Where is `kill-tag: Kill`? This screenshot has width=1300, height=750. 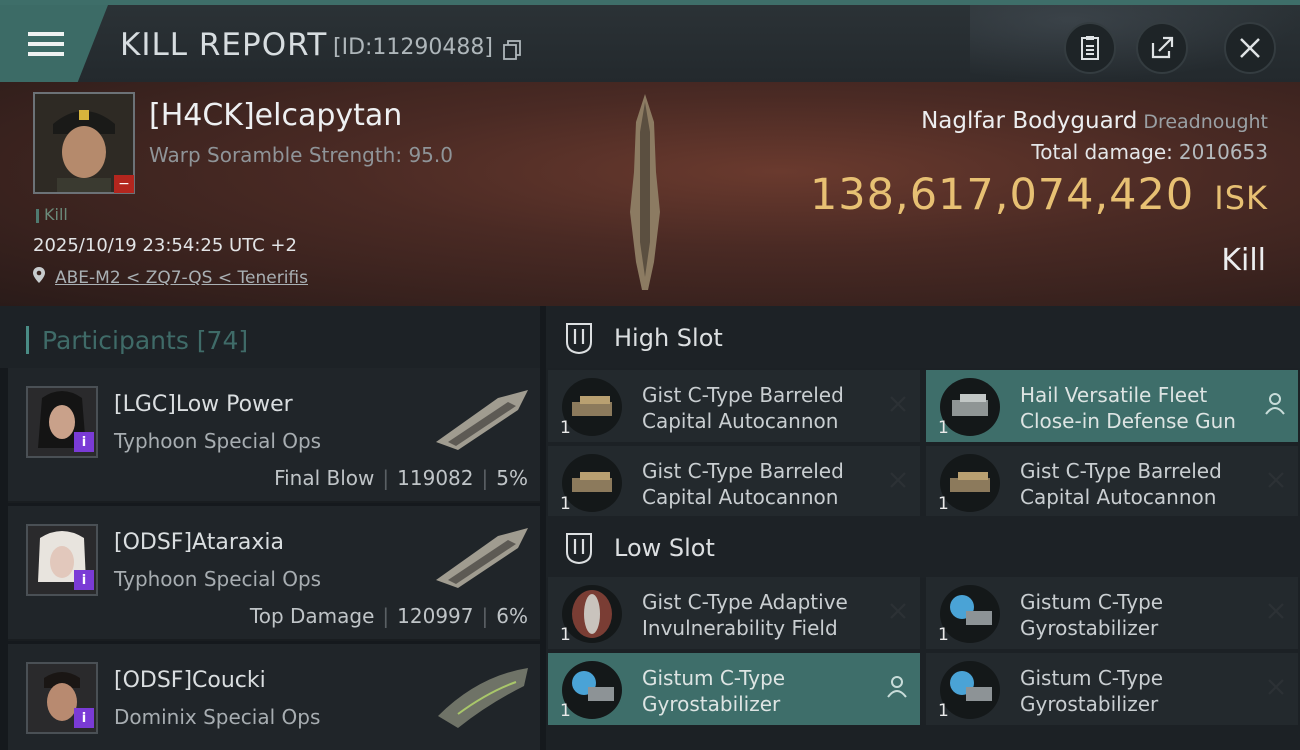
kill-tag: Kill is located at coordinates (52, 214).